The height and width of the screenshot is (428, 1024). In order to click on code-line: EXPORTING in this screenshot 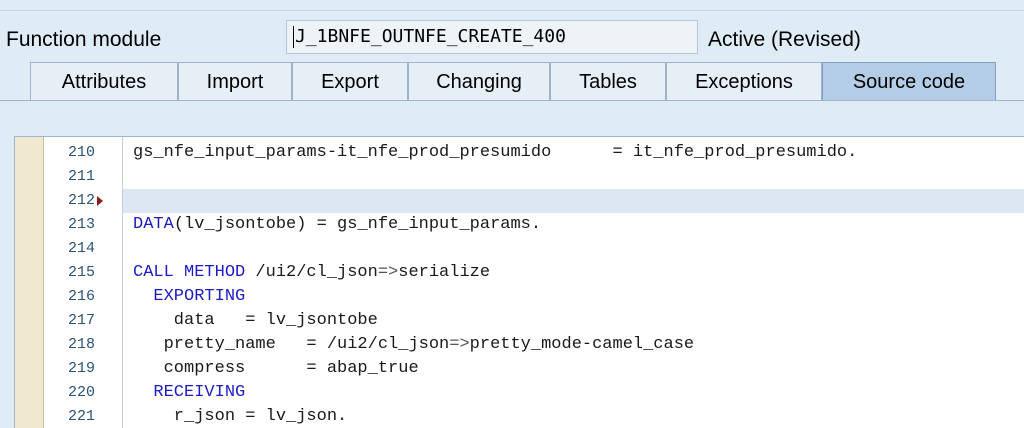, I will do `click(573, 297)`.